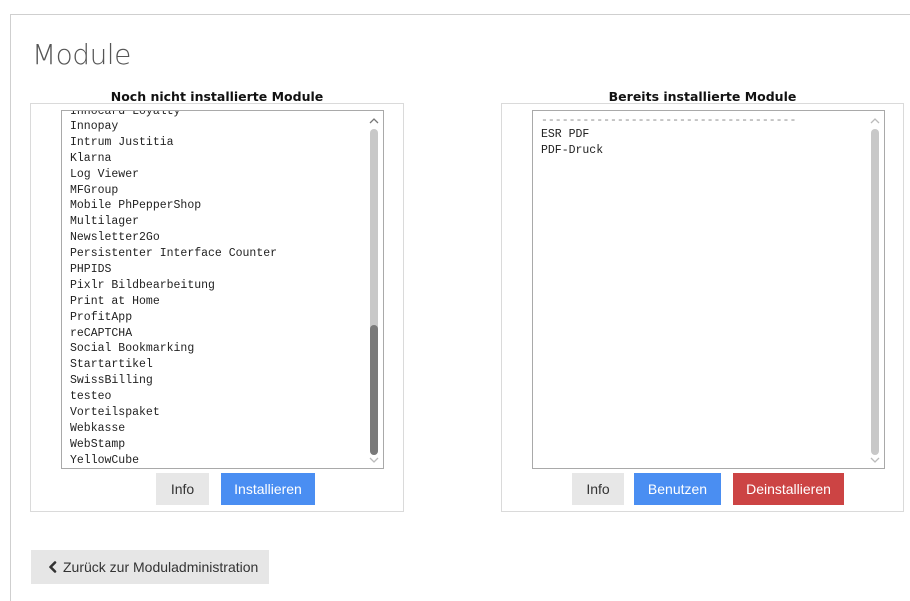 The image size is (910, 601). What do you see at coordinates (216, 270) in the screenshot?
I see `list-item: PHPIDS` at bounding box center [216, 270].